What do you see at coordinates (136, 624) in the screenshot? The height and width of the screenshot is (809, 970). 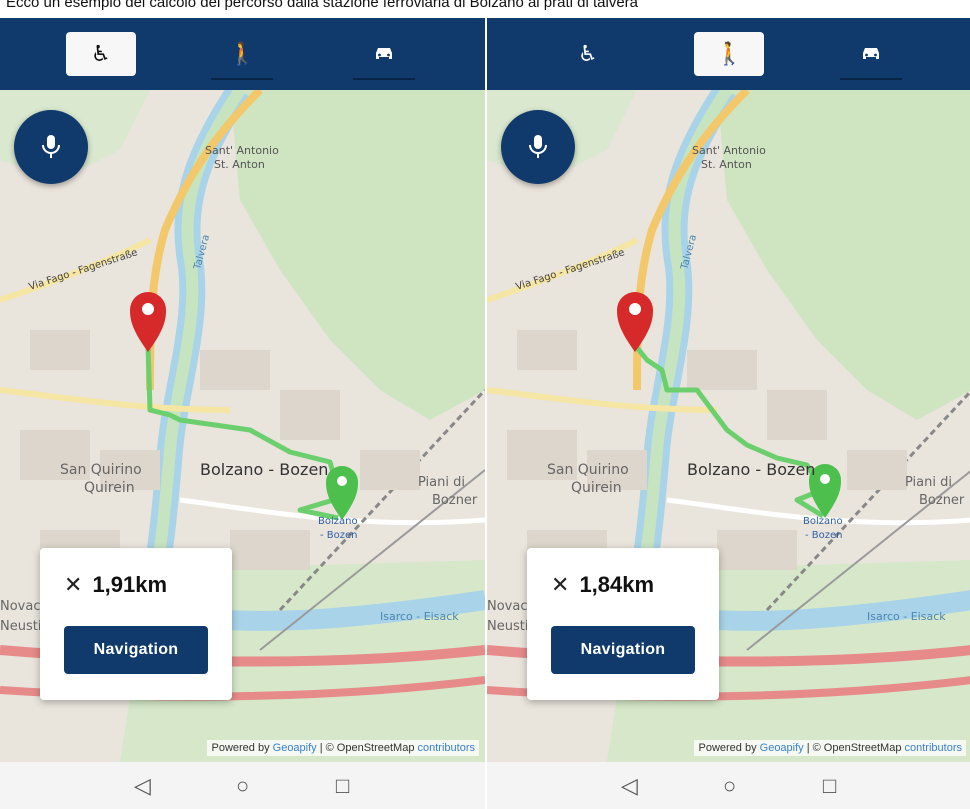 I see `route-summary-card: ✕ 1,91km Navigation` at bounding box center [136, 624].